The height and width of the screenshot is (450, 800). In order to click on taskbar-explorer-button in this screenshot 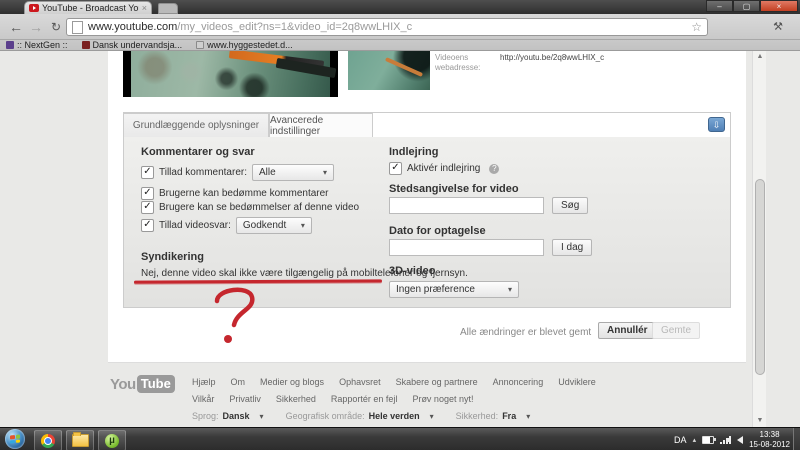, I will do `click(80, 440)`.